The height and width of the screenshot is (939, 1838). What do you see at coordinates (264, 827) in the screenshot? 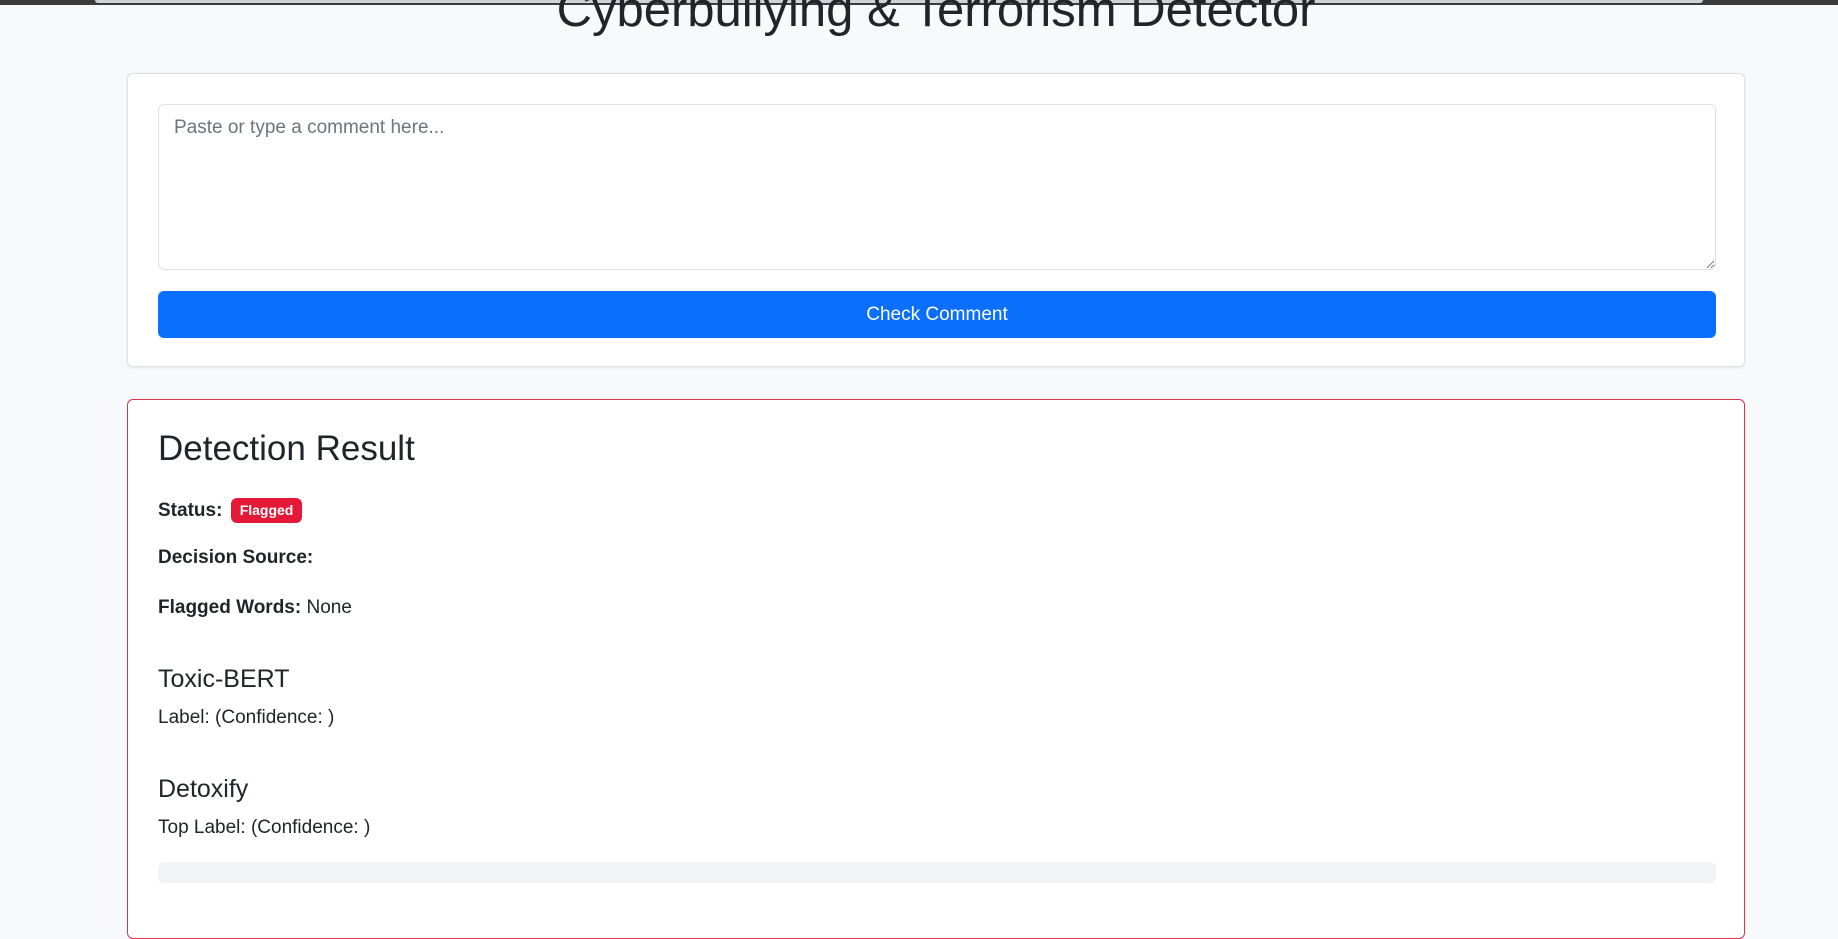
I see `detoxify-text: Top Label: (Confidence: )` at bounding box center [264, 827].